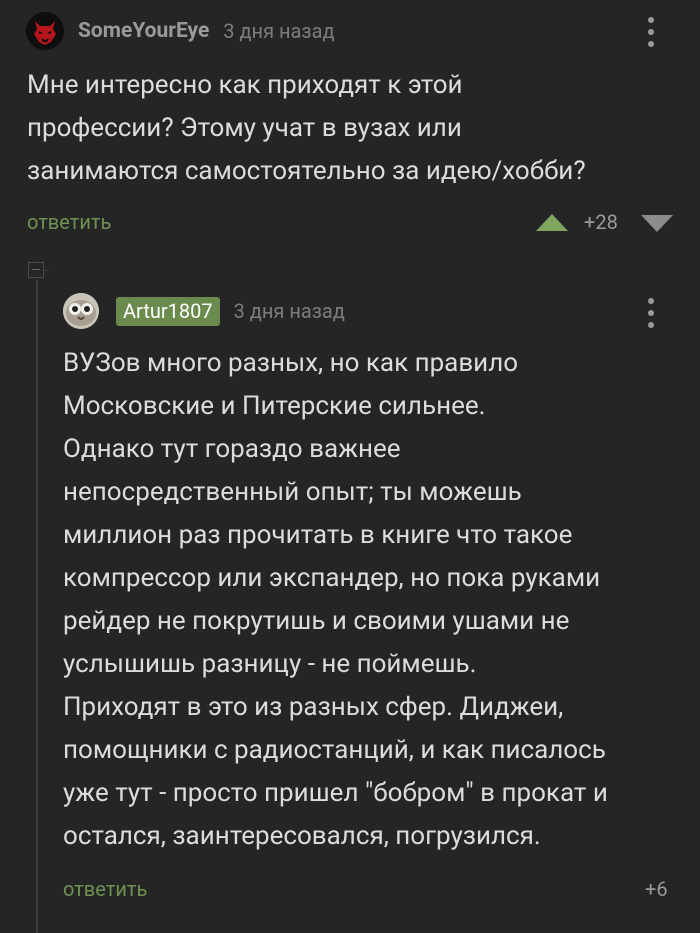 Image resolution: width=700 pixels, height=933 pixels. What do you see at coordinates (143, 31) in the screenshot?
I see `comment-author: SomeYourEye` at bounding box center [143, 31].